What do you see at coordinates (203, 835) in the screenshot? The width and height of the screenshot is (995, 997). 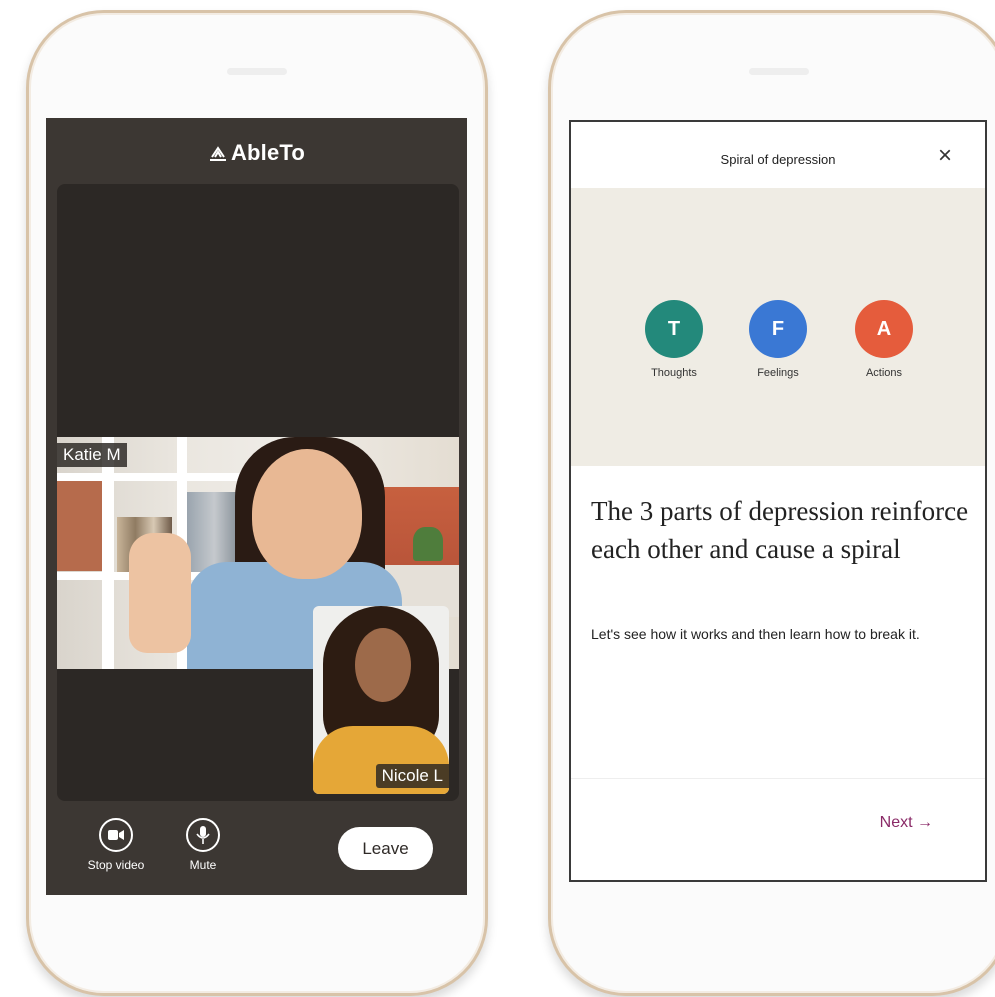 I see `microphone-icon` at bounding box center [203, 835].